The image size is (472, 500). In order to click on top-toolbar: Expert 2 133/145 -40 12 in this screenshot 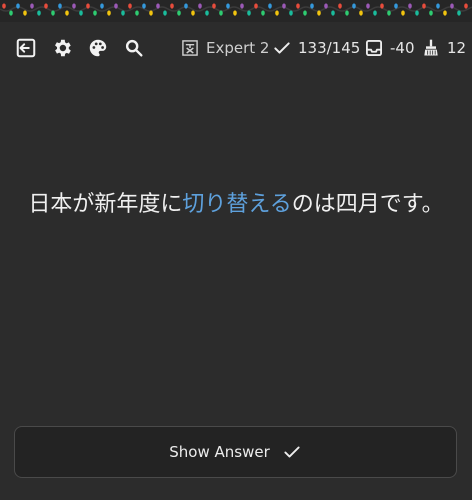, I will do `click(236, 48)`.